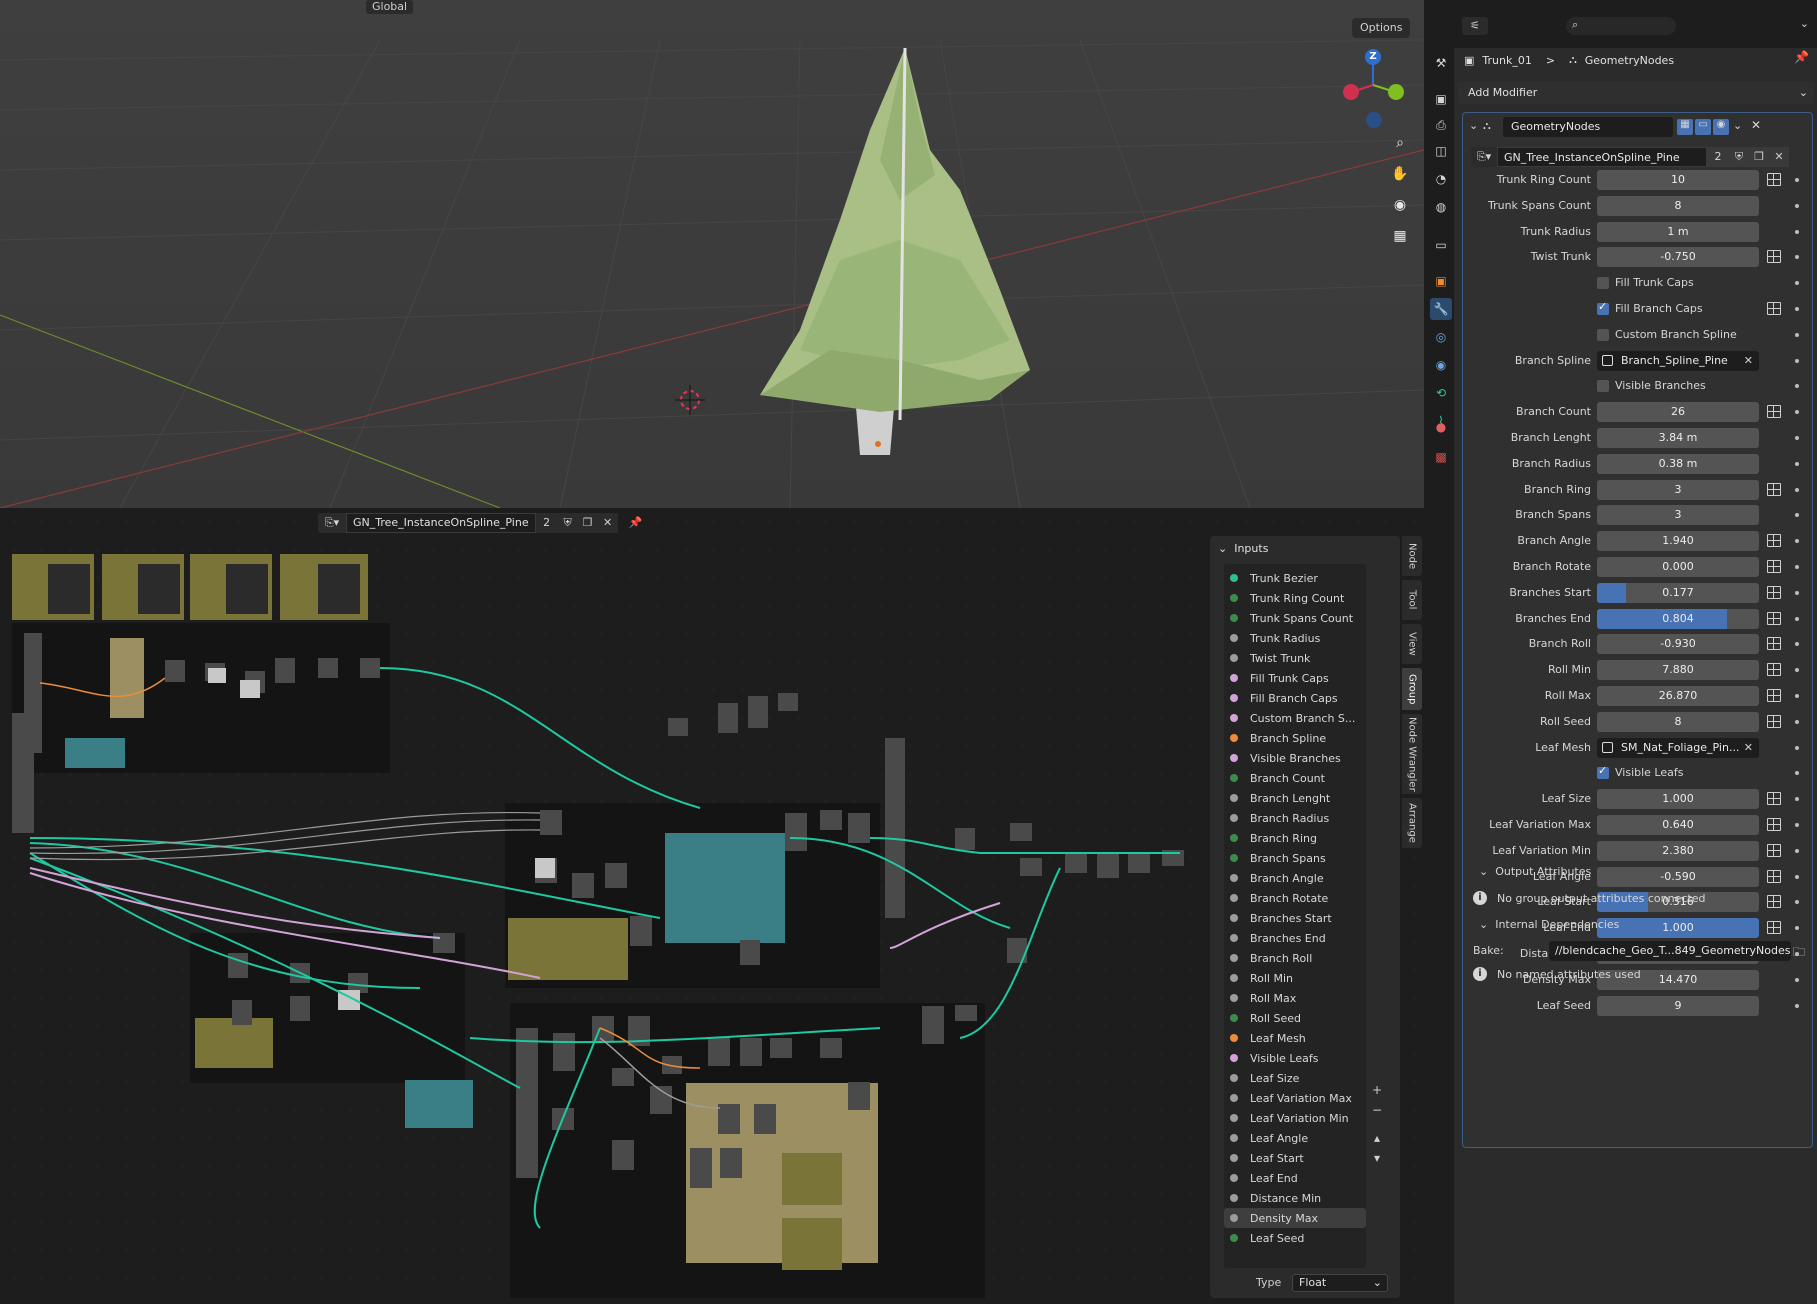 The width and height of the screenshot is (1817, 1304). What do you see at coordinates (1295, 738) in the screenshot?
I see `input-socket-item: Branch Spline` at bounding box center [1295, 738].